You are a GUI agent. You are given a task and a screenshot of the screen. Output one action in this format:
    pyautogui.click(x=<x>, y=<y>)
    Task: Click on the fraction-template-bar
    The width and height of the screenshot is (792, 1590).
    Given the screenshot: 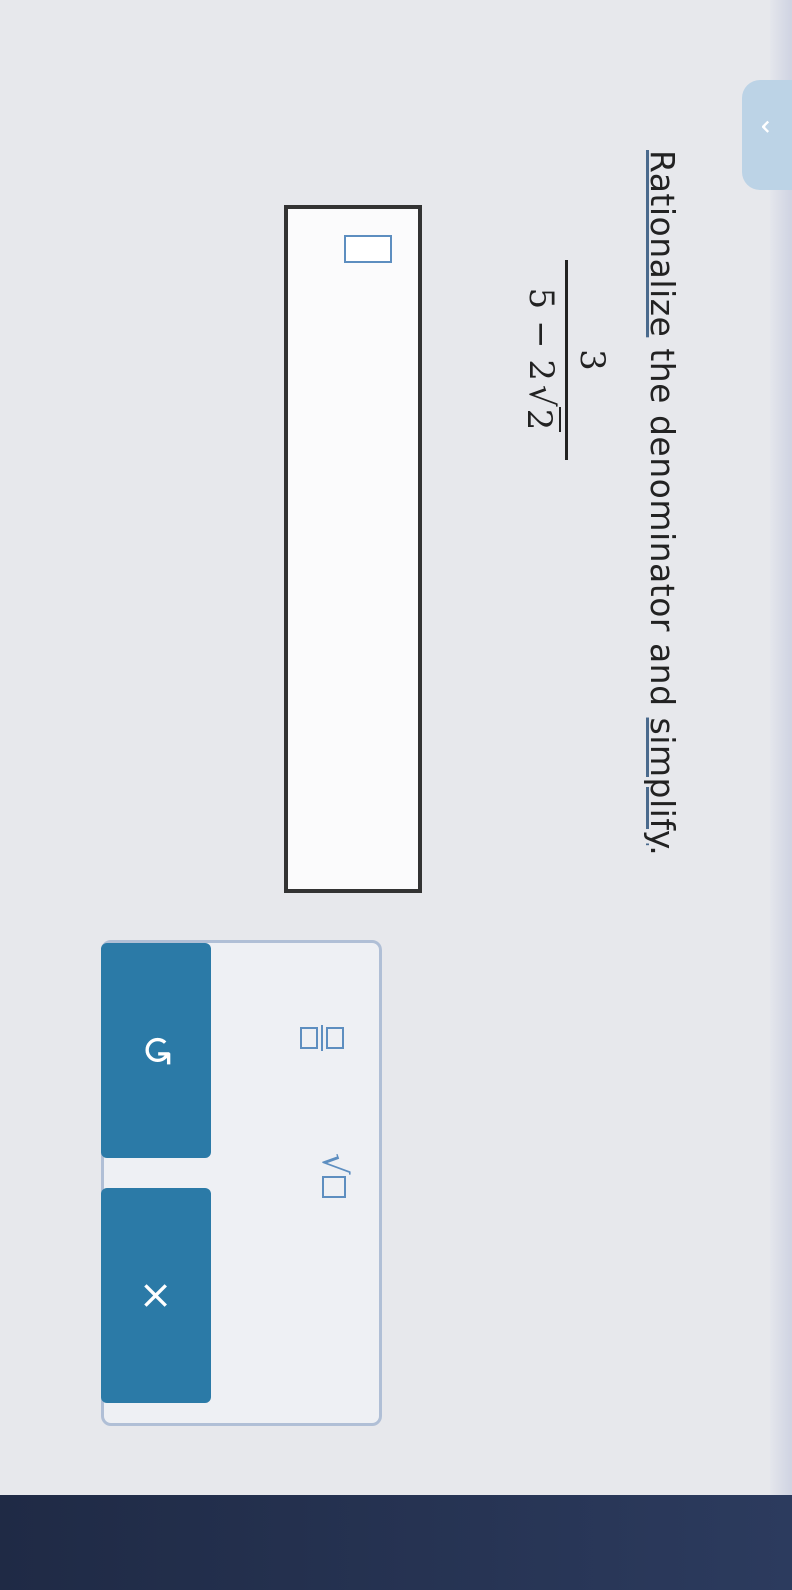 What is the action you would take?
    pyautogui.click(x=322, y=1038)
    